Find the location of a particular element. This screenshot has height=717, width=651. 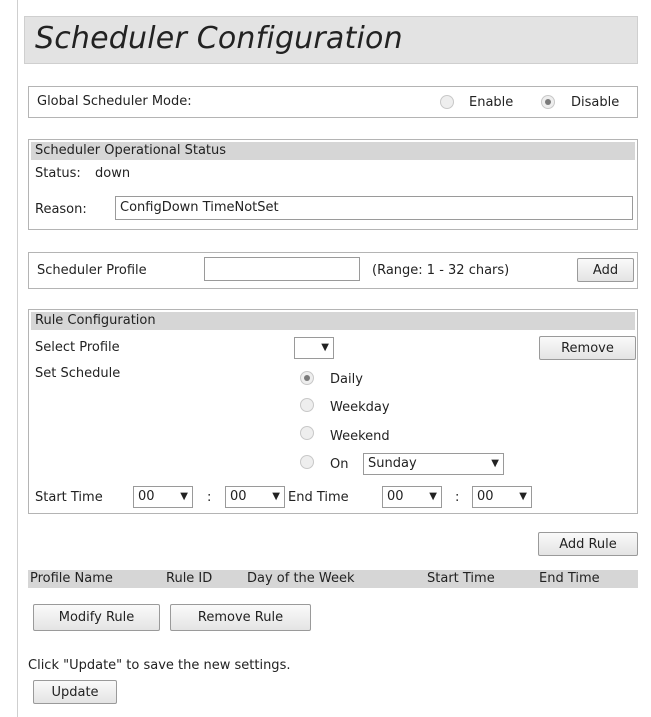

scheduler-profile-label: Scheduler Profile is located at coordinates (92, 270).